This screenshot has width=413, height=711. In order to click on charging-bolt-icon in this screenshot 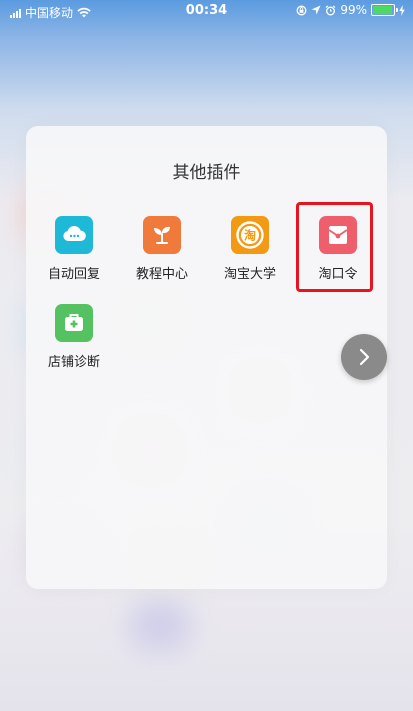, I will do `click(402, 10)`.